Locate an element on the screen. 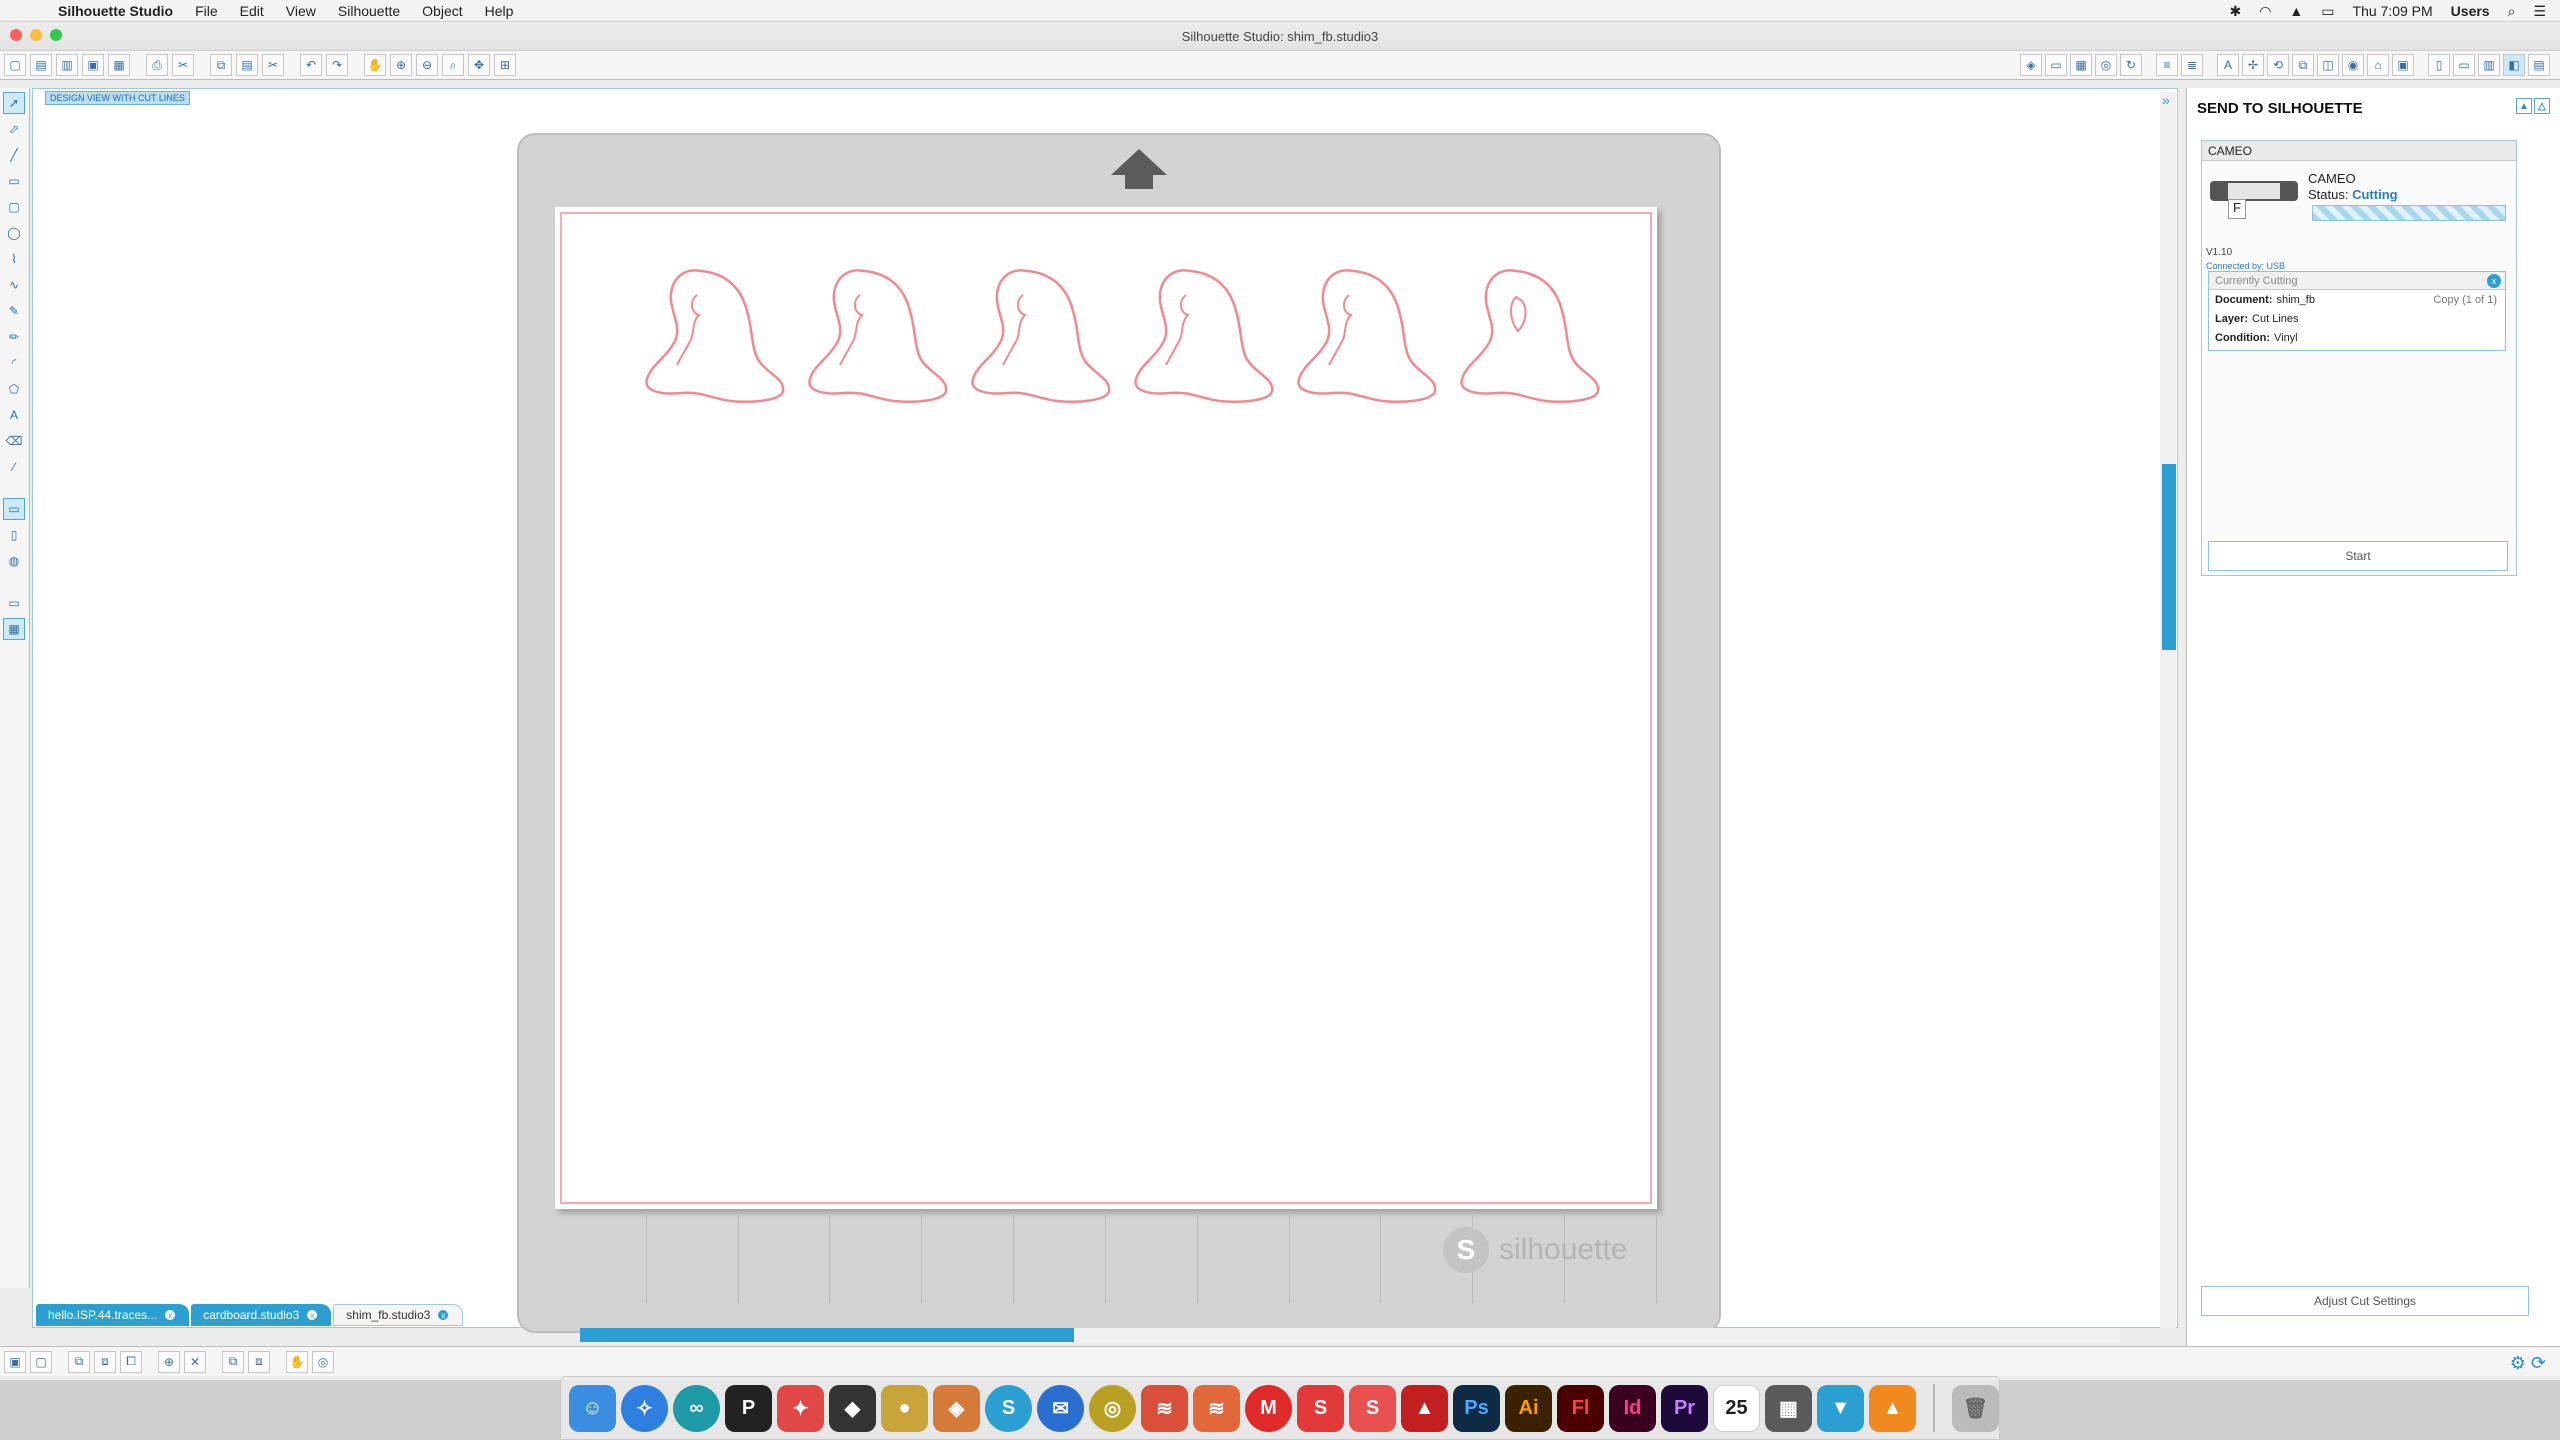  print-icon: ⎙ is located at coordinates (157, 65).